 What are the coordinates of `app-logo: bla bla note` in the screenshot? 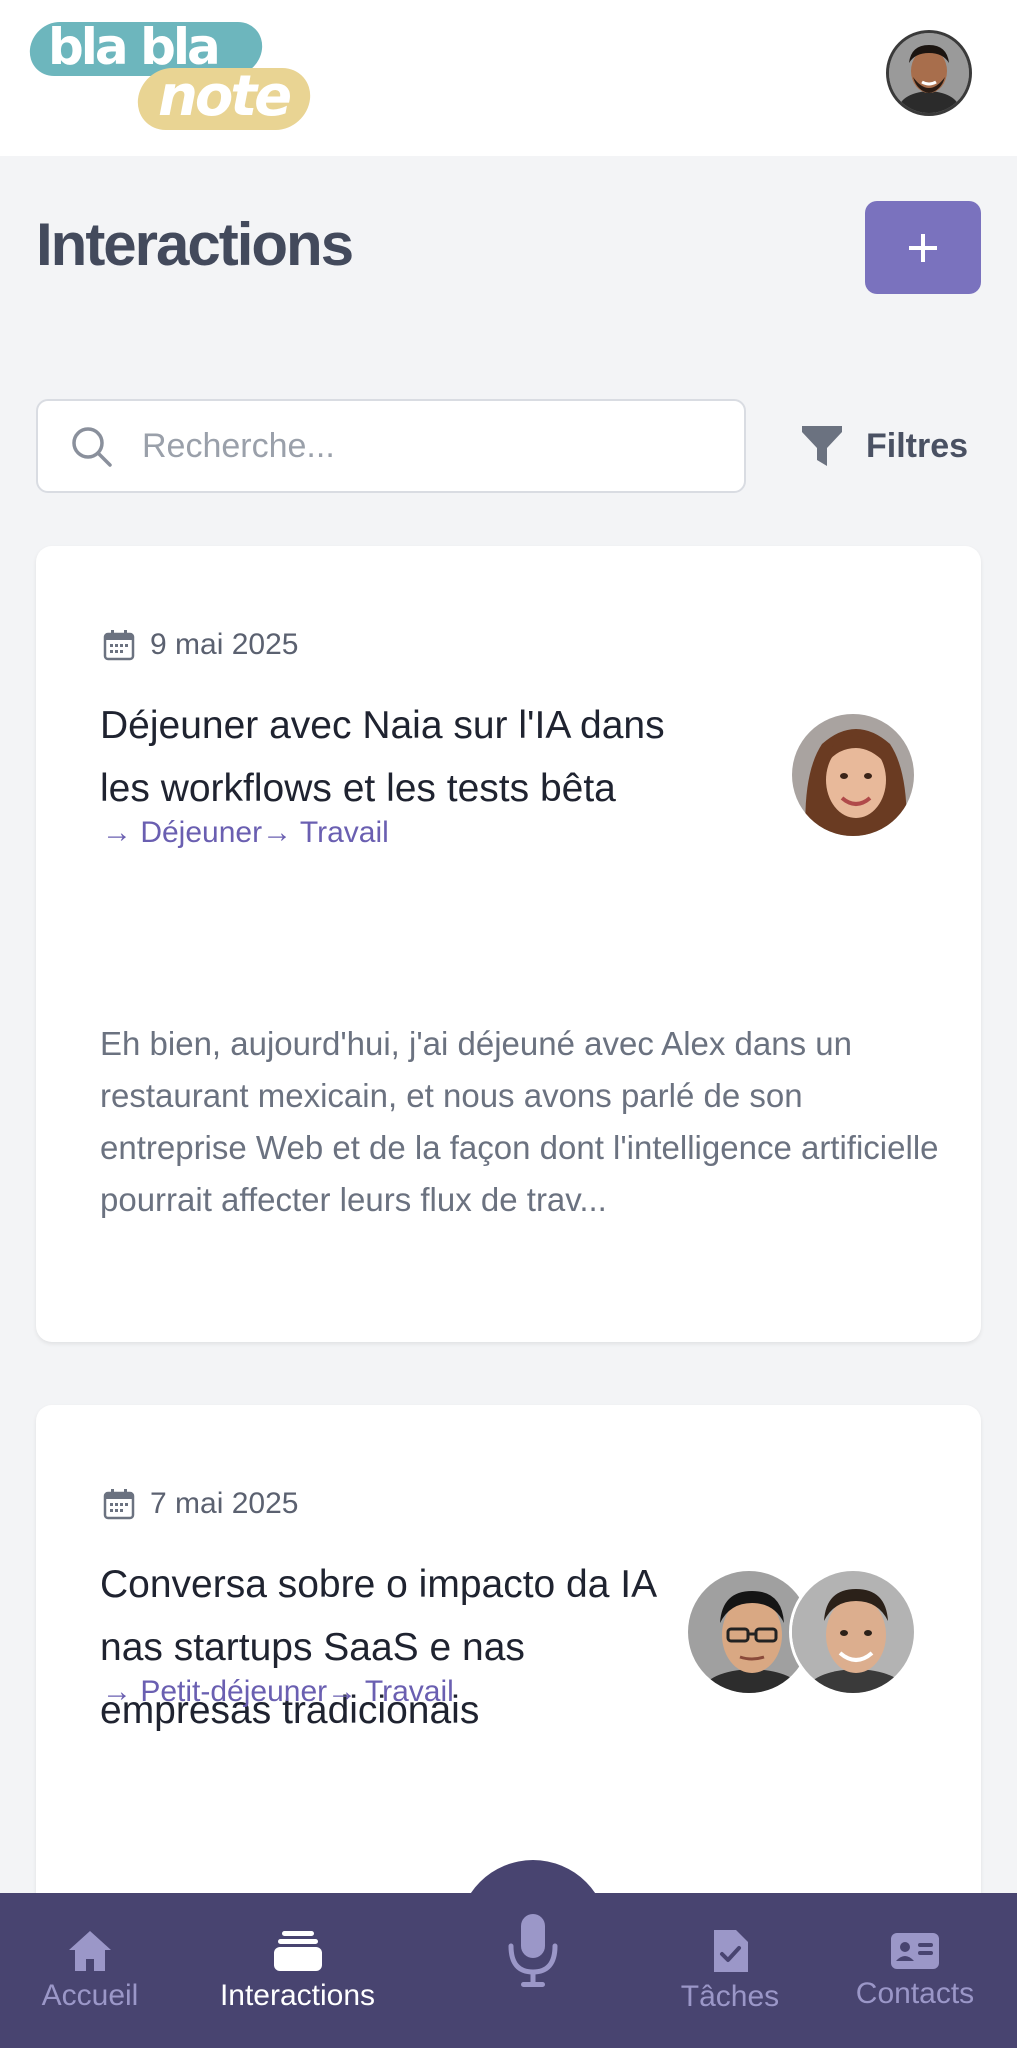 It's located at (170, 77).